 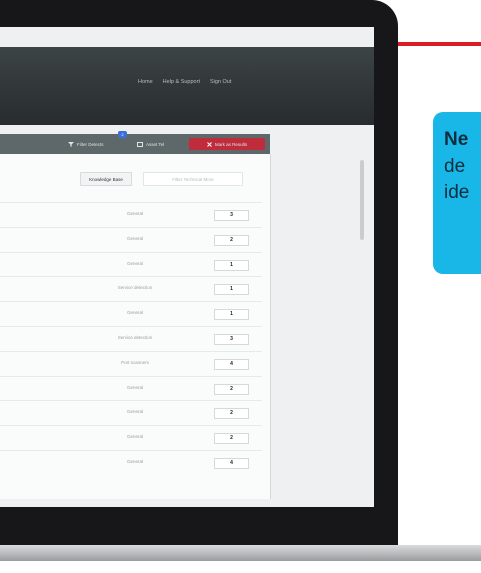 I want to click on mark-results-label: Mark as Results, so click(x=231, y=144).